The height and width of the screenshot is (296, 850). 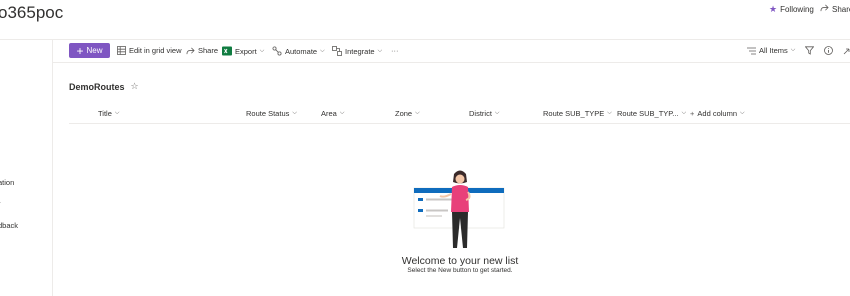 I want to click on column-label: Title, so click(x=105, y=113).